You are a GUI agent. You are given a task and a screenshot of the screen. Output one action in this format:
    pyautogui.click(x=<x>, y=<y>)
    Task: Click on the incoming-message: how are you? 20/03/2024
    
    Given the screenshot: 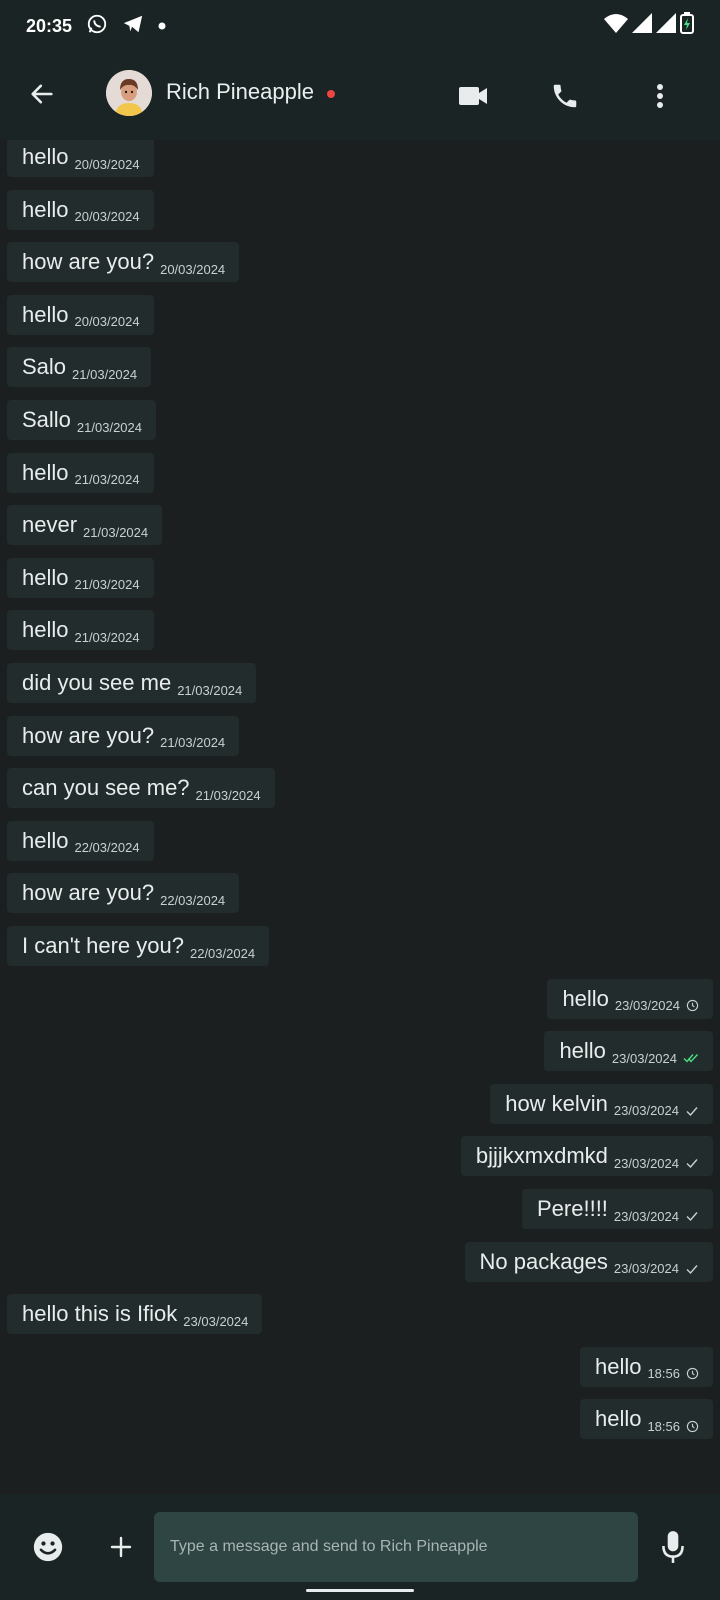 What is the action you would take?
    pyautogui.click(x=123, y=262)
    